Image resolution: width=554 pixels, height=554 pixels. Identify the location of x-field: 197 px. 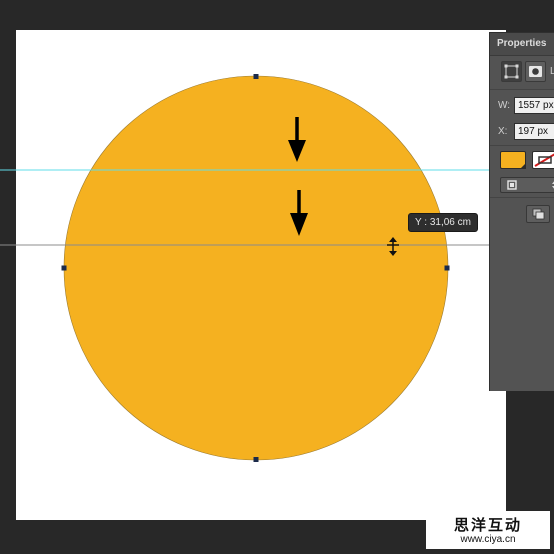
(534, 131).